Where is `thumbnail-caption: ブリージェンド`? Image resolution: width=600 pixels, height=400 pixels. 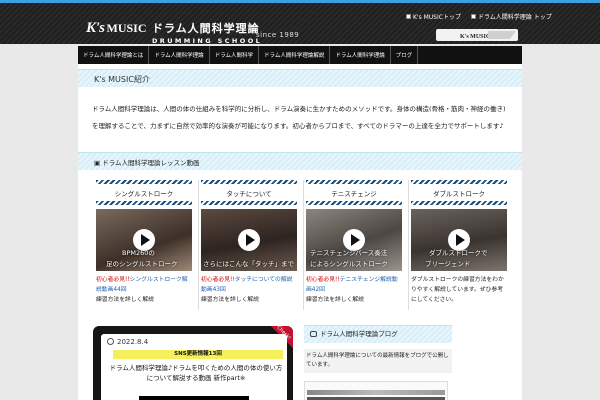
thumbnail-caption: ブリージェンド is located at coordinates (448, 264).